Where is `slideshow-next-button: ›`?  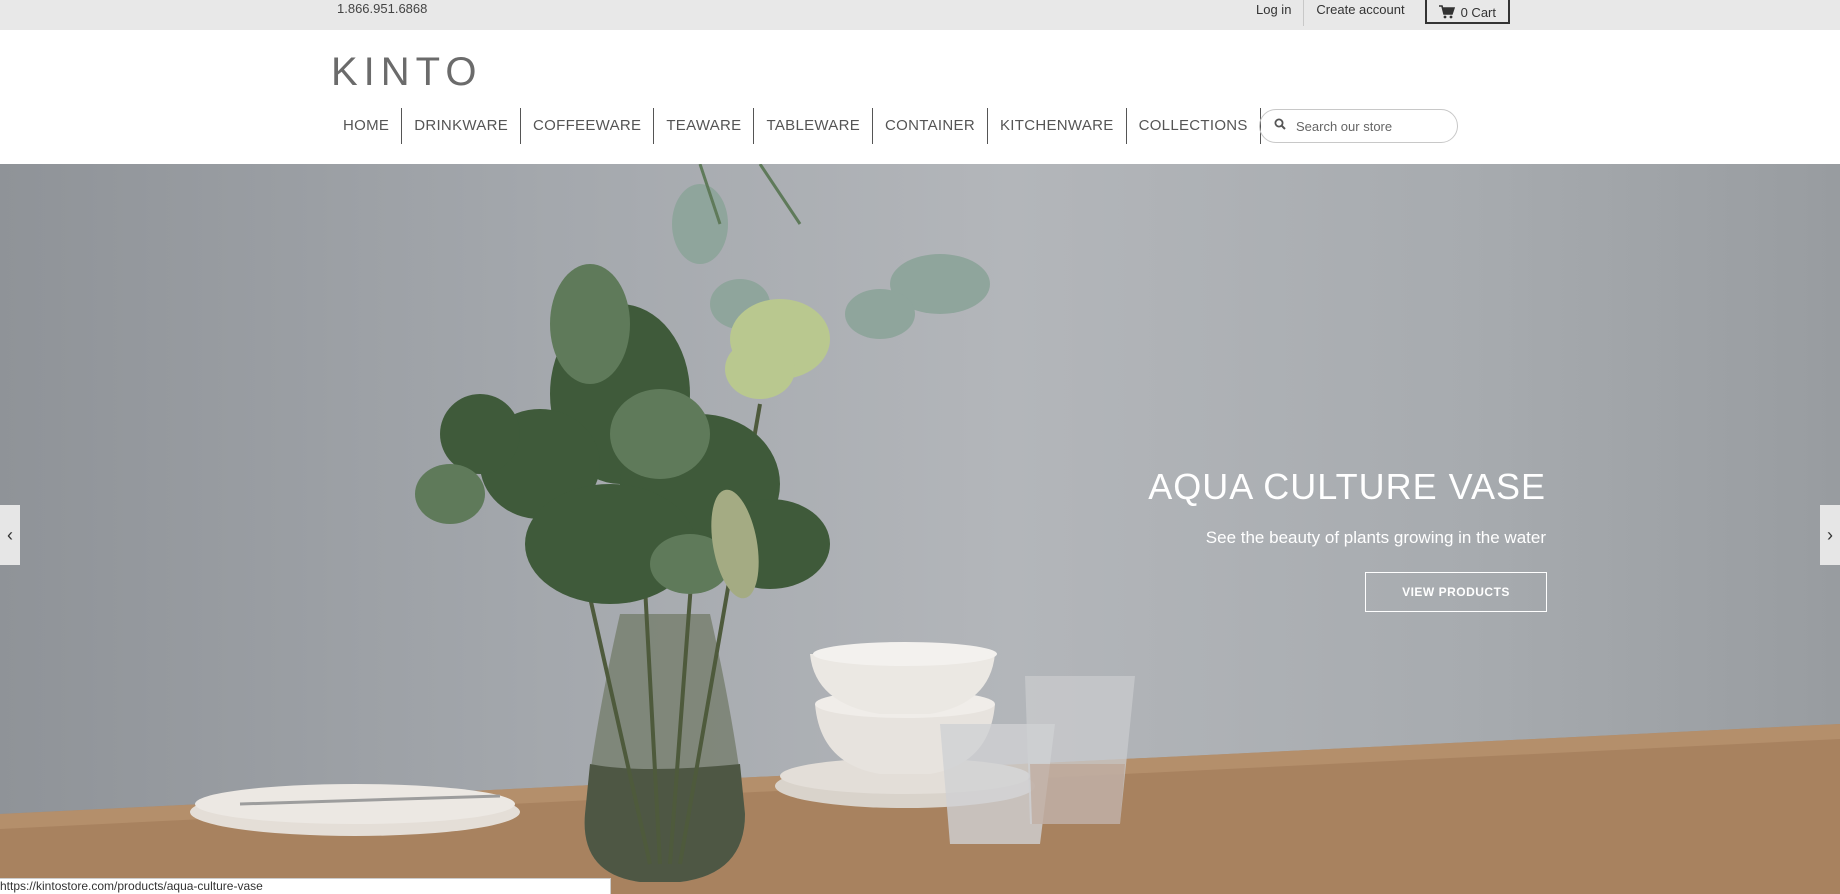 slideshow-next-button: › is located at coordinates (1830, 535).